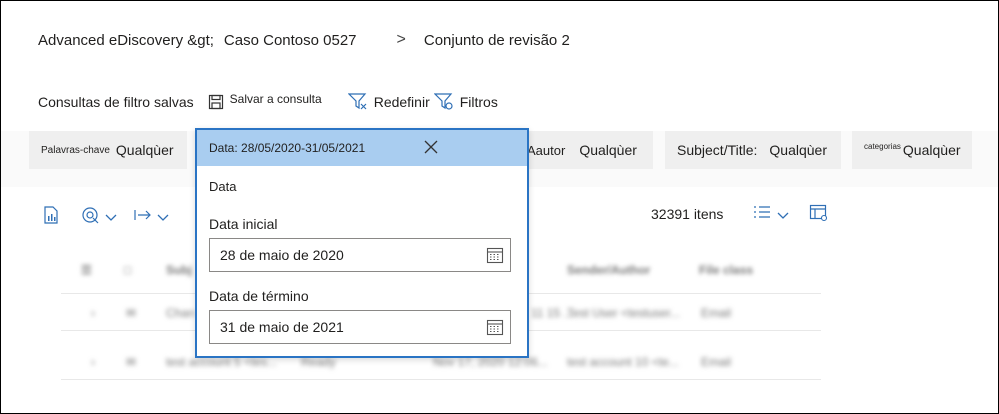 Image resolution: width=999 pixels, height=414 pixels. Describe the element at coordinates (282, 255) in the screenshot. I see `start-date-value: 28 de maio de 2020` at that location.